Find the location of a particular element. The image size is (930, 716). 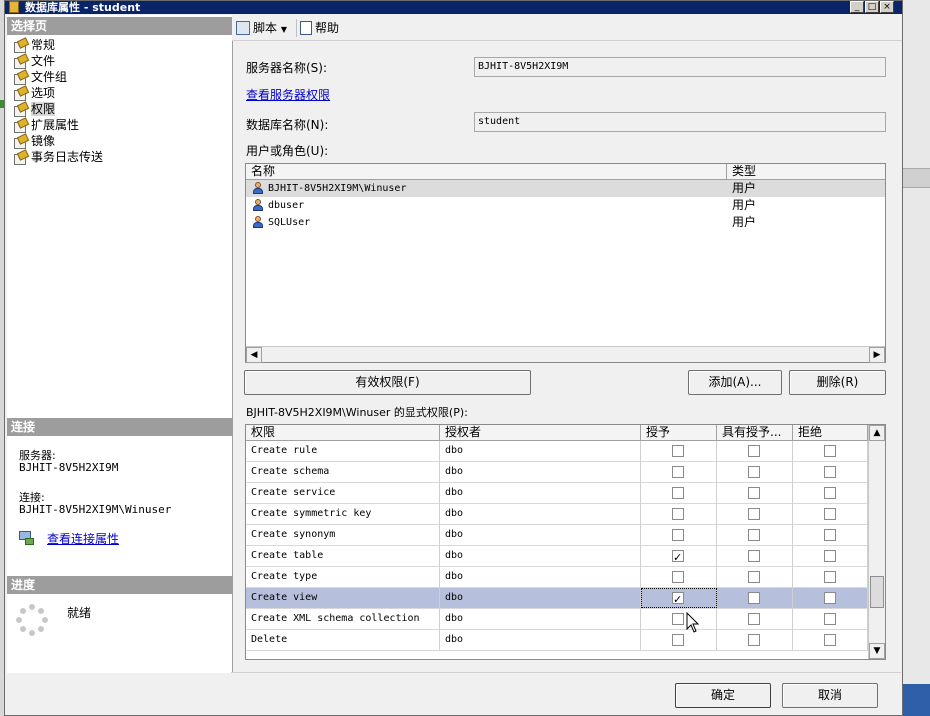

page-item-options: 选项 is located at coordinates (34, 93).